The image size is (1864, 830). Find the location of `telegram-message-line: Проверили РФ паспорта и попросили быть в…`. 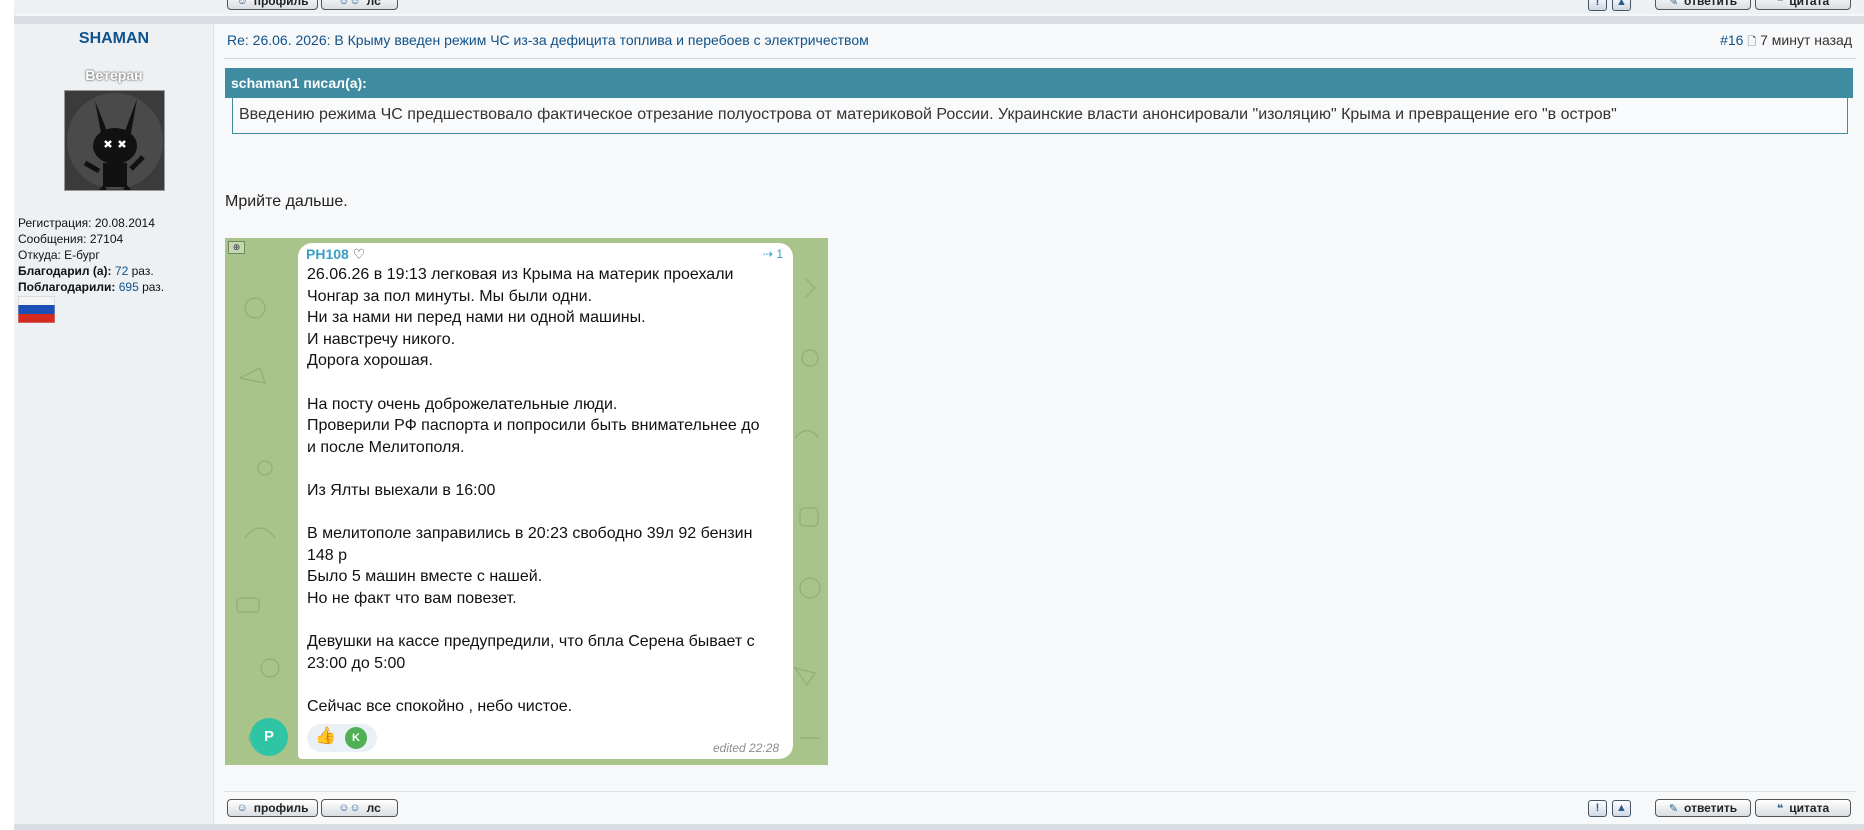

telegram-message-line: Проверили РФ паспорта и попросили быть в… is located at coordinates (533, 426).